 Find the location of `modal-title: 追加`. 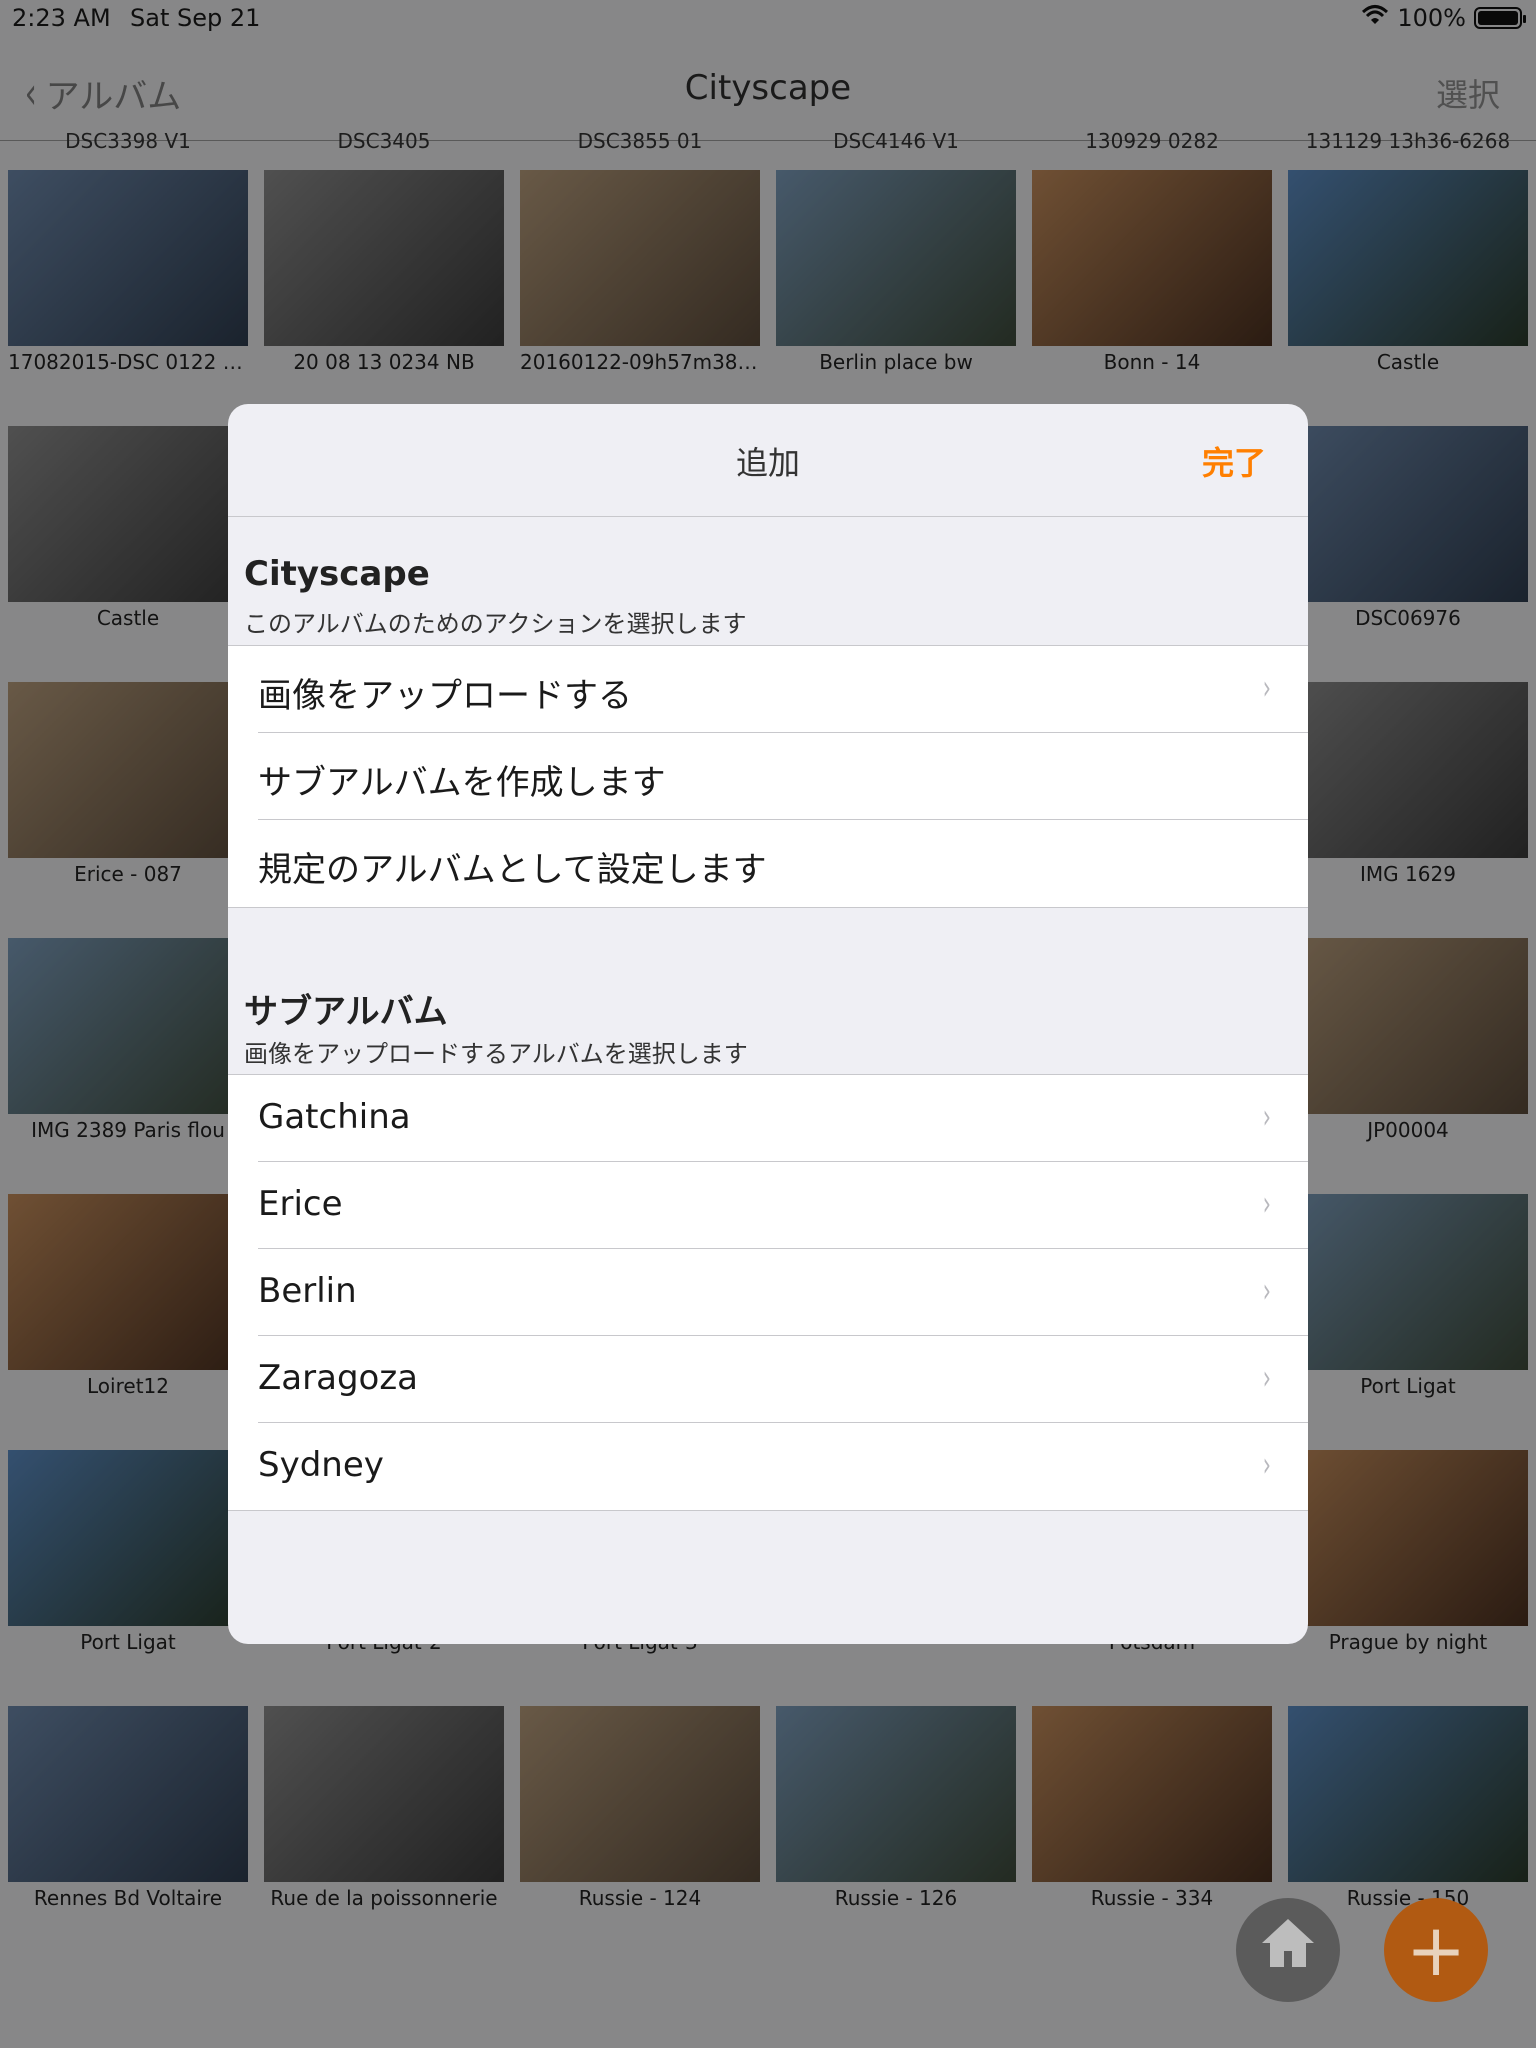

modal-title: 追加 is located at coordinates (767, 463).